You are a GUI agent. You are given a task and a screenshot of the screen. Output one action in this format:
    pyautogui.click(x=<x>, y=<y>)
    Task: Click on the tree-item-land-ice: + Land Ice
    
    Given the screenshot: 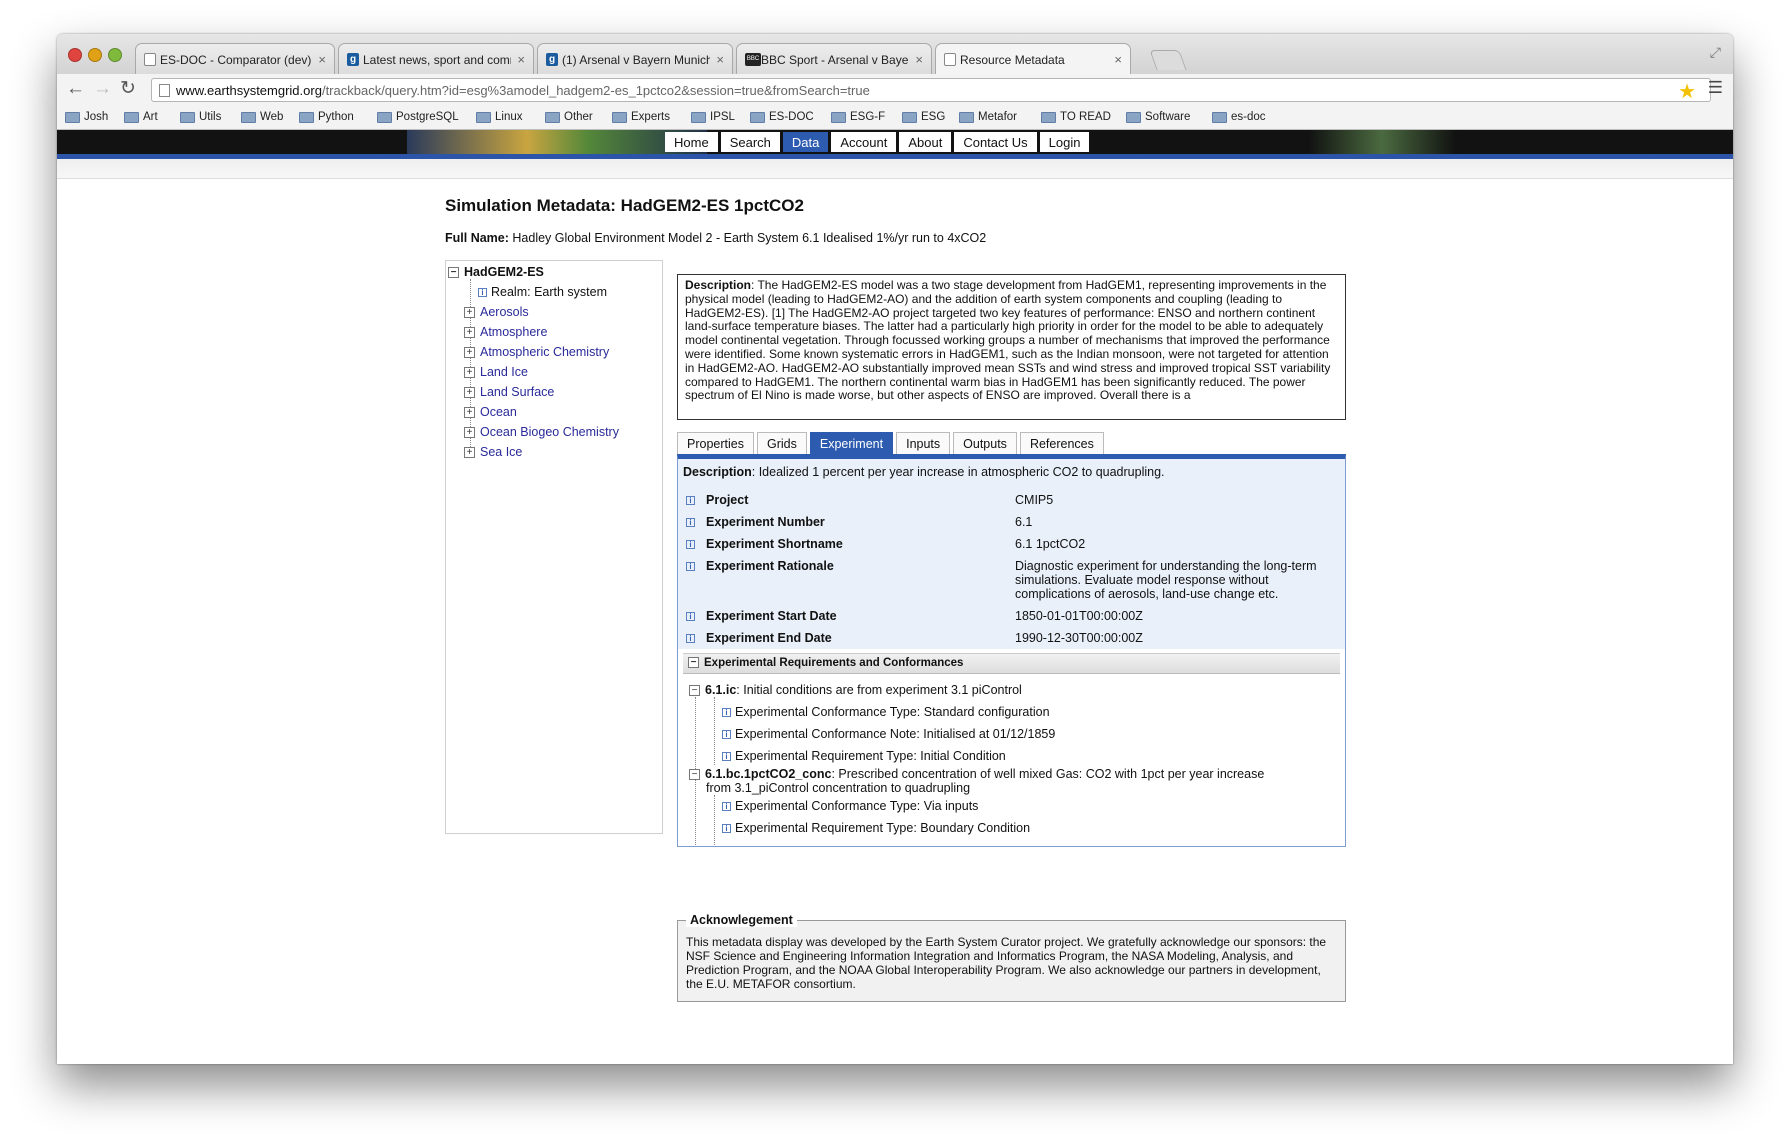 What is the action you would take?
    pyautogui.click(x=496, y=372)
    